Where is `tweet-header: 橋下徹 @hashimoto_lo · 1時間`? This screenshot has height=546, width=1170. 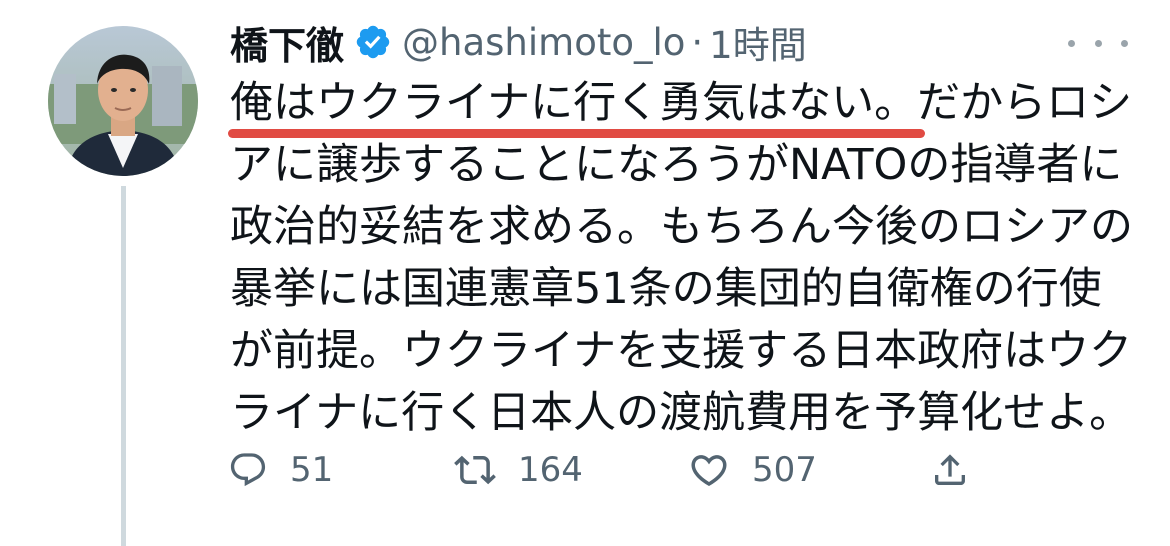
tweet-header: 橋下徹 @hashimoto_lo · 1時間 is located at coordinates (680, 42).